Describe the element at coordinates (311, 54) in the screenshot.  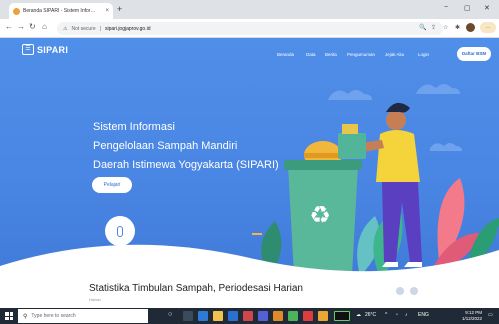
I see `nav-data: Data` at that location.